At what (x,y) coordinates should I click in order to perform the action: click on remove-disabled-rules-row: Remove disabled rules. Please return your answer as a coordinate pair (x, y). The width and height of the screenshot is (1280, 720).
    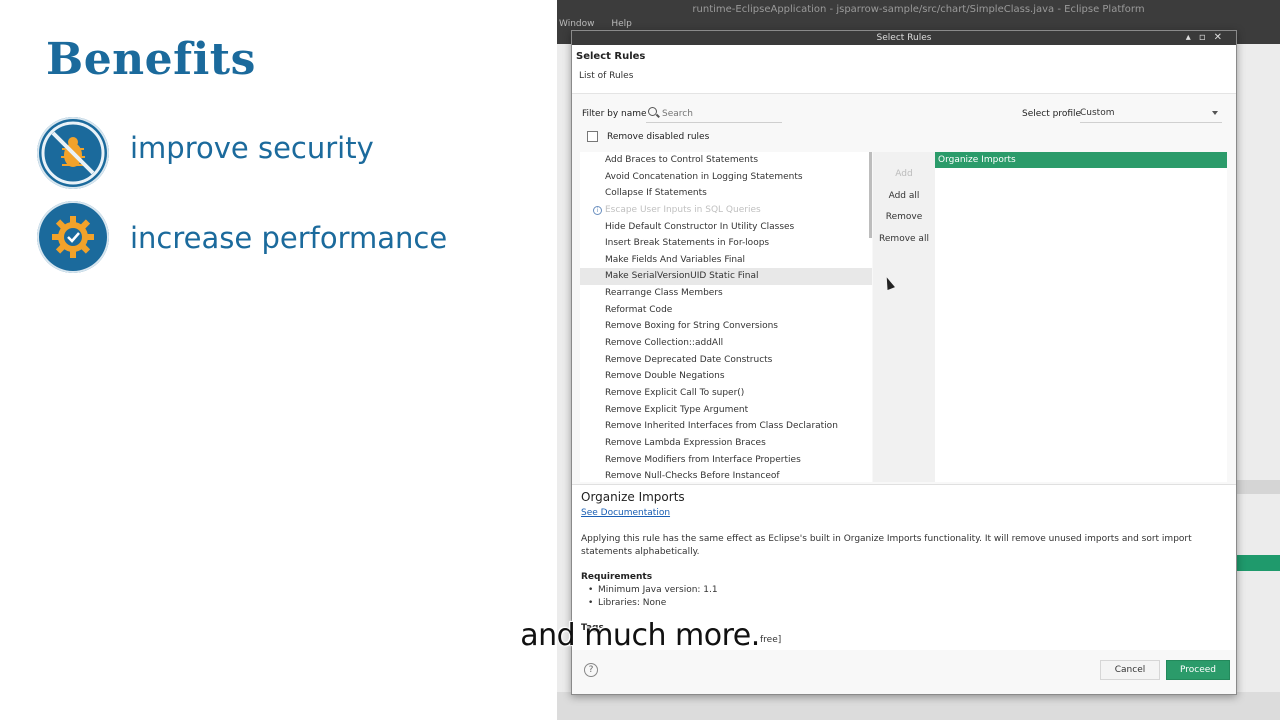
    Looking at the image, I should click on (648, 136).